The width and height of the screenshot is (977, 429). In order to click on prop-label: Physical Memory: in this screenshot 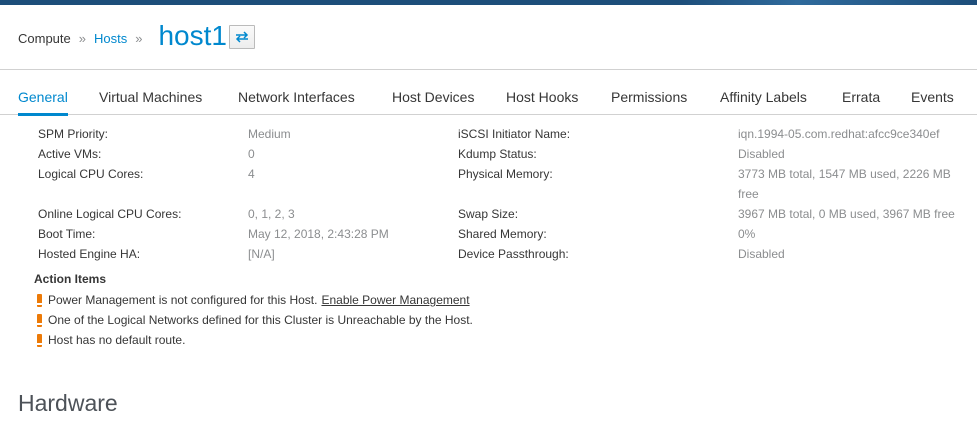, I will do `click(505, 174)`.